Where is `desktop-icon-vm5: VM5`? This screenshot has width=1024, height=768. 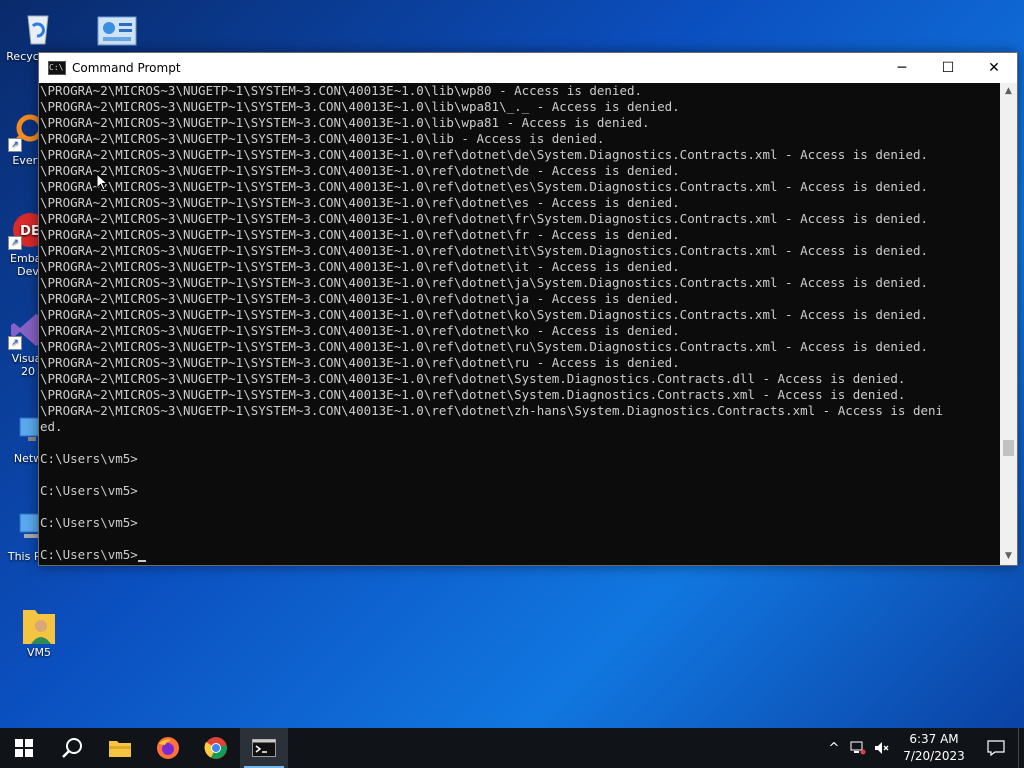
desktop-icon-vm5: VM5 is located at coordinates (39, 631).